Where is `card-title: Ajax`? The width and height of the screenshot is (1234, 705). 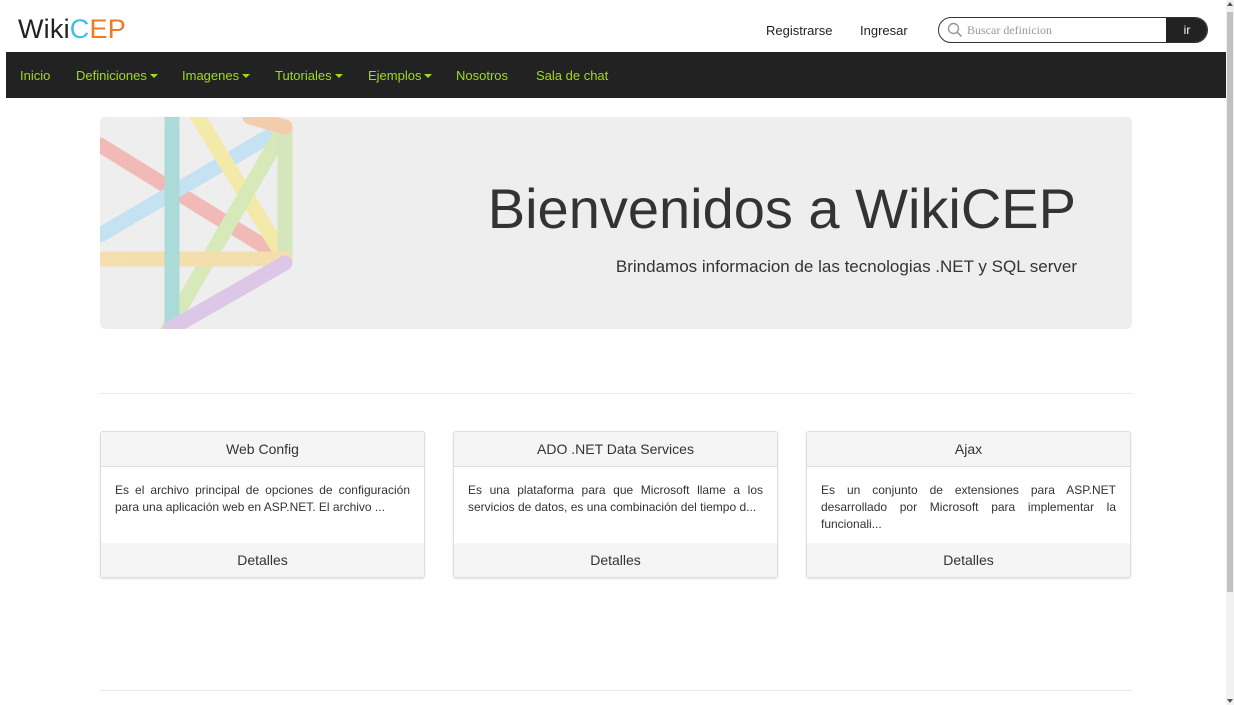
card-title: Ajax is located at coordinates (968, 449).